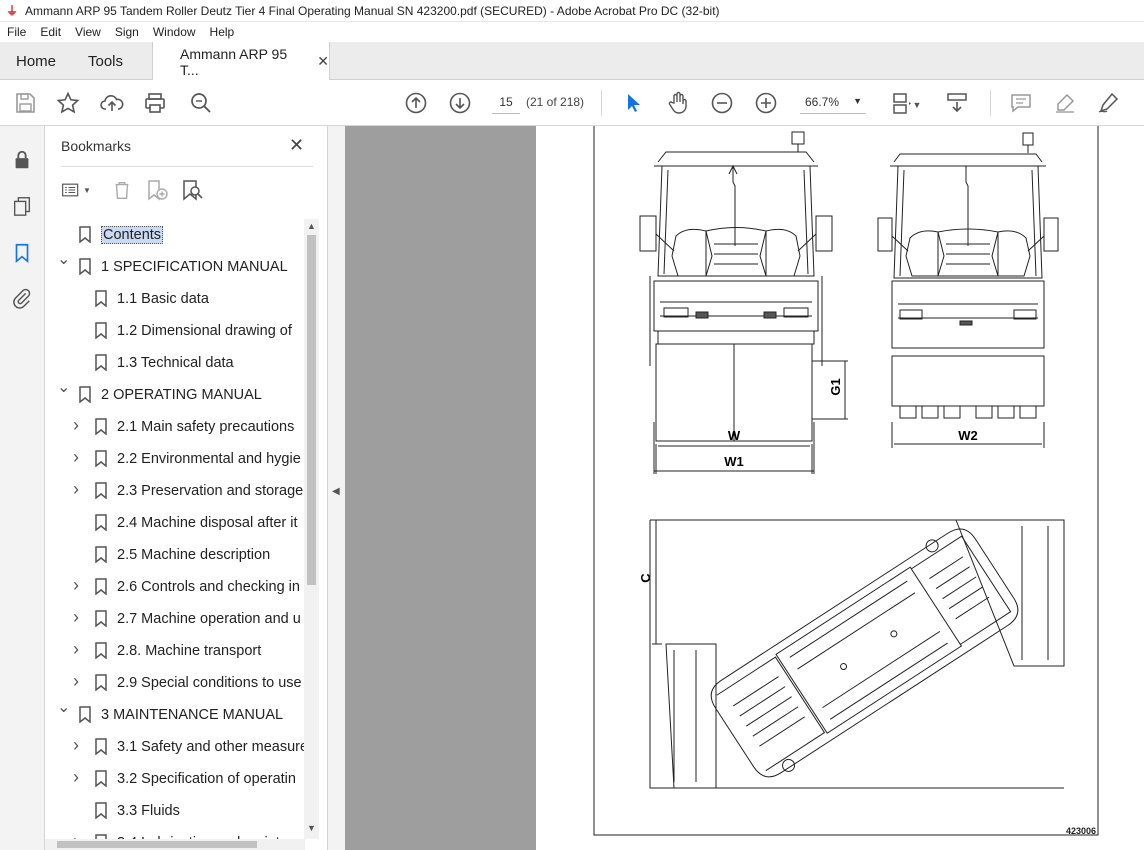 The image size is (1144, 850). What do you see at coordinates (766, 103) in the screenshot?
I see `zoom-in-icon` at bounding box center [766, 103].